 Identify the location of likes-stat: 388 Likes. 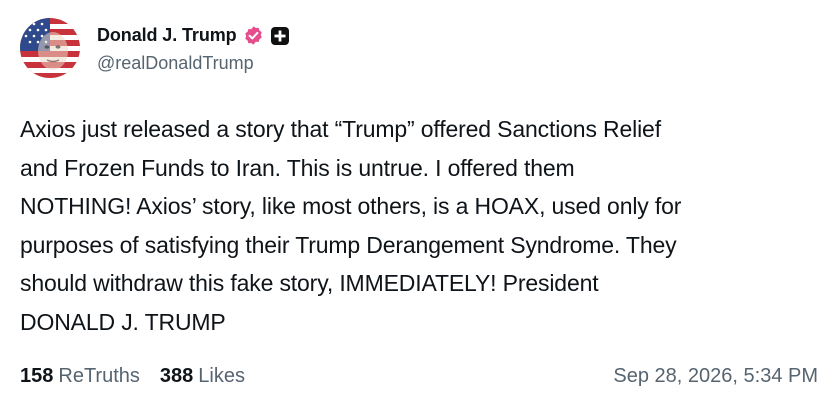
(202, 376).